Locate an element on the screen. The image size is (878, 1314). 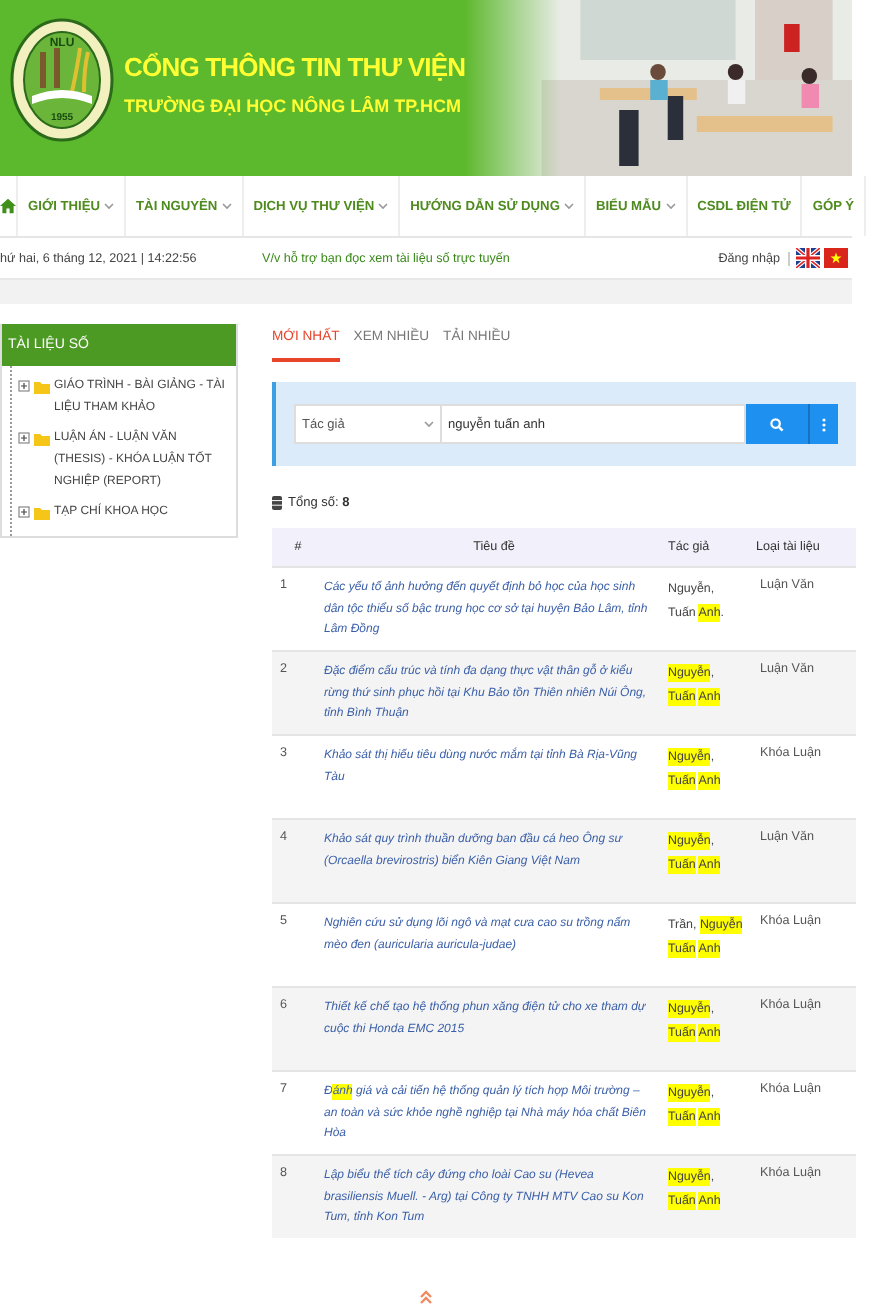
home-button is located at coordinates (9, 206).